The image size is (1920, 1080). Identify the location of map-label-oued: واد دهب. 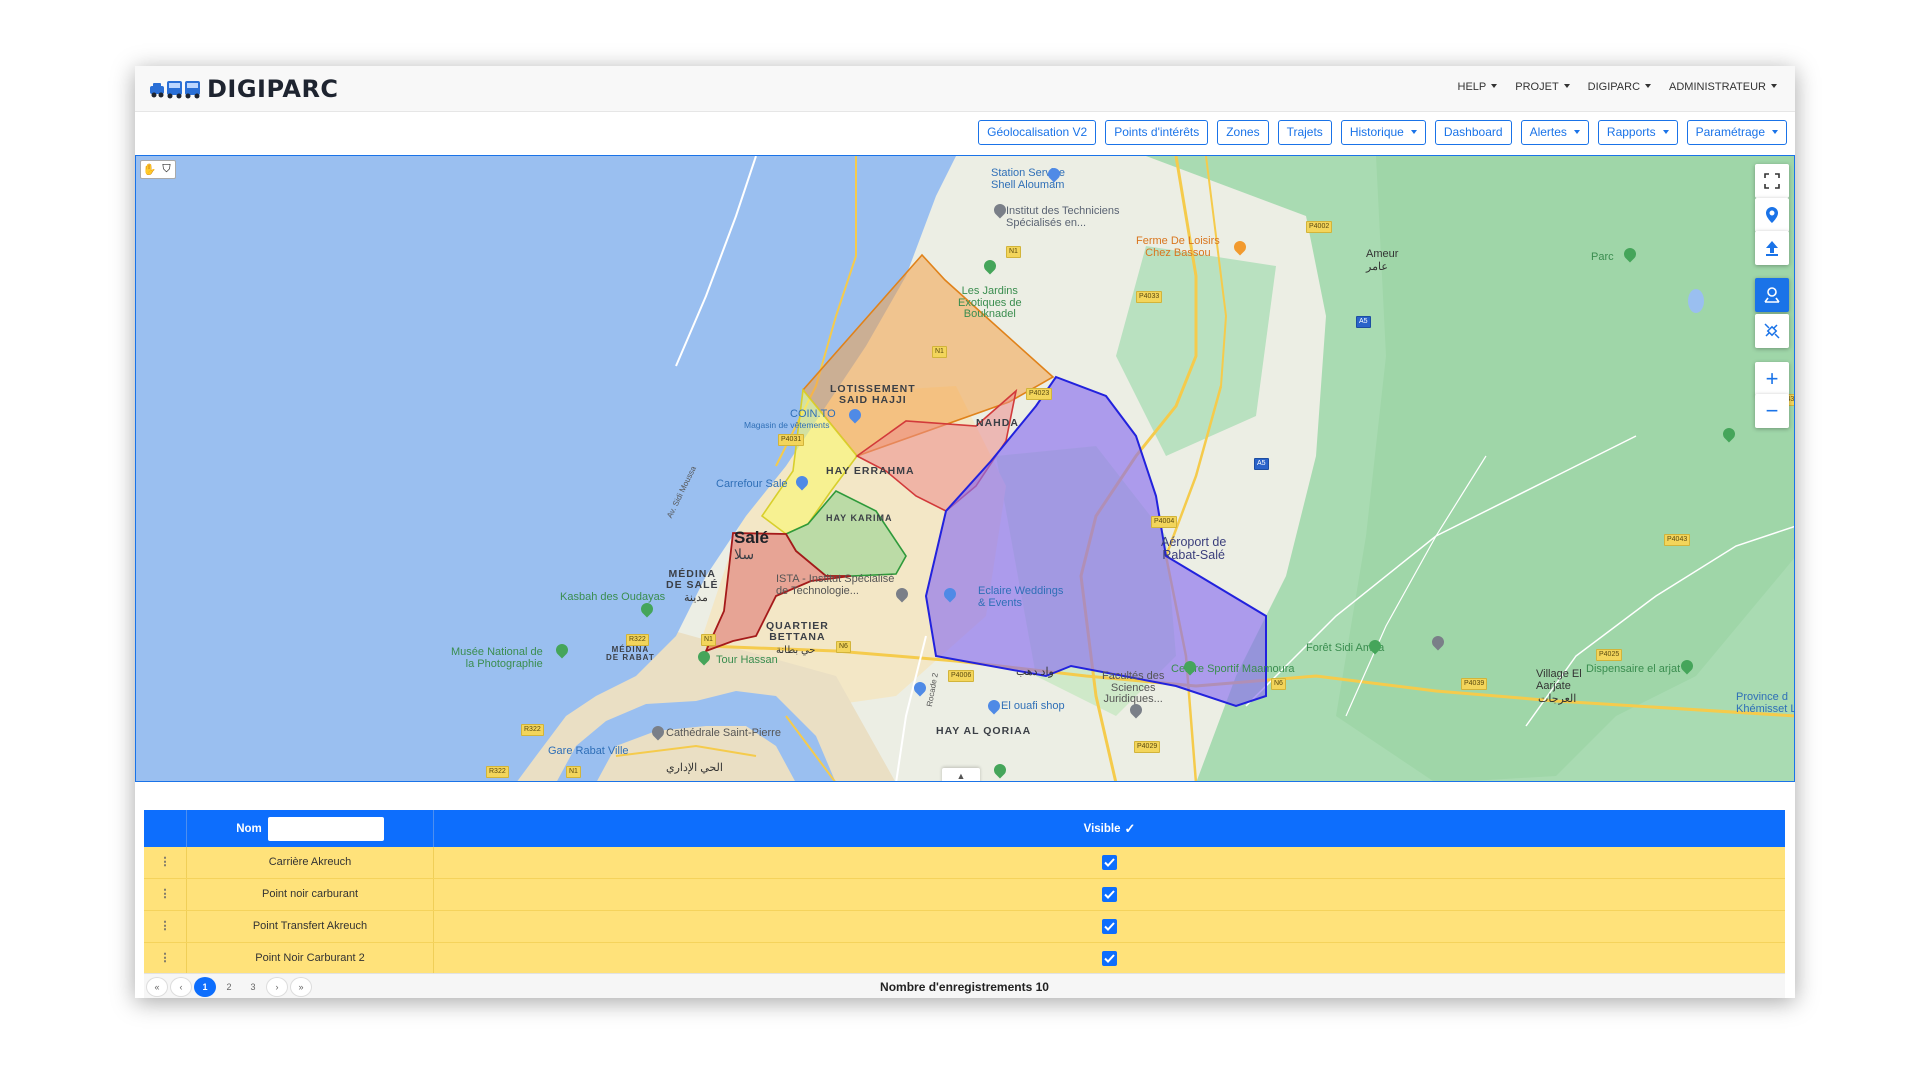
(1035, 672).